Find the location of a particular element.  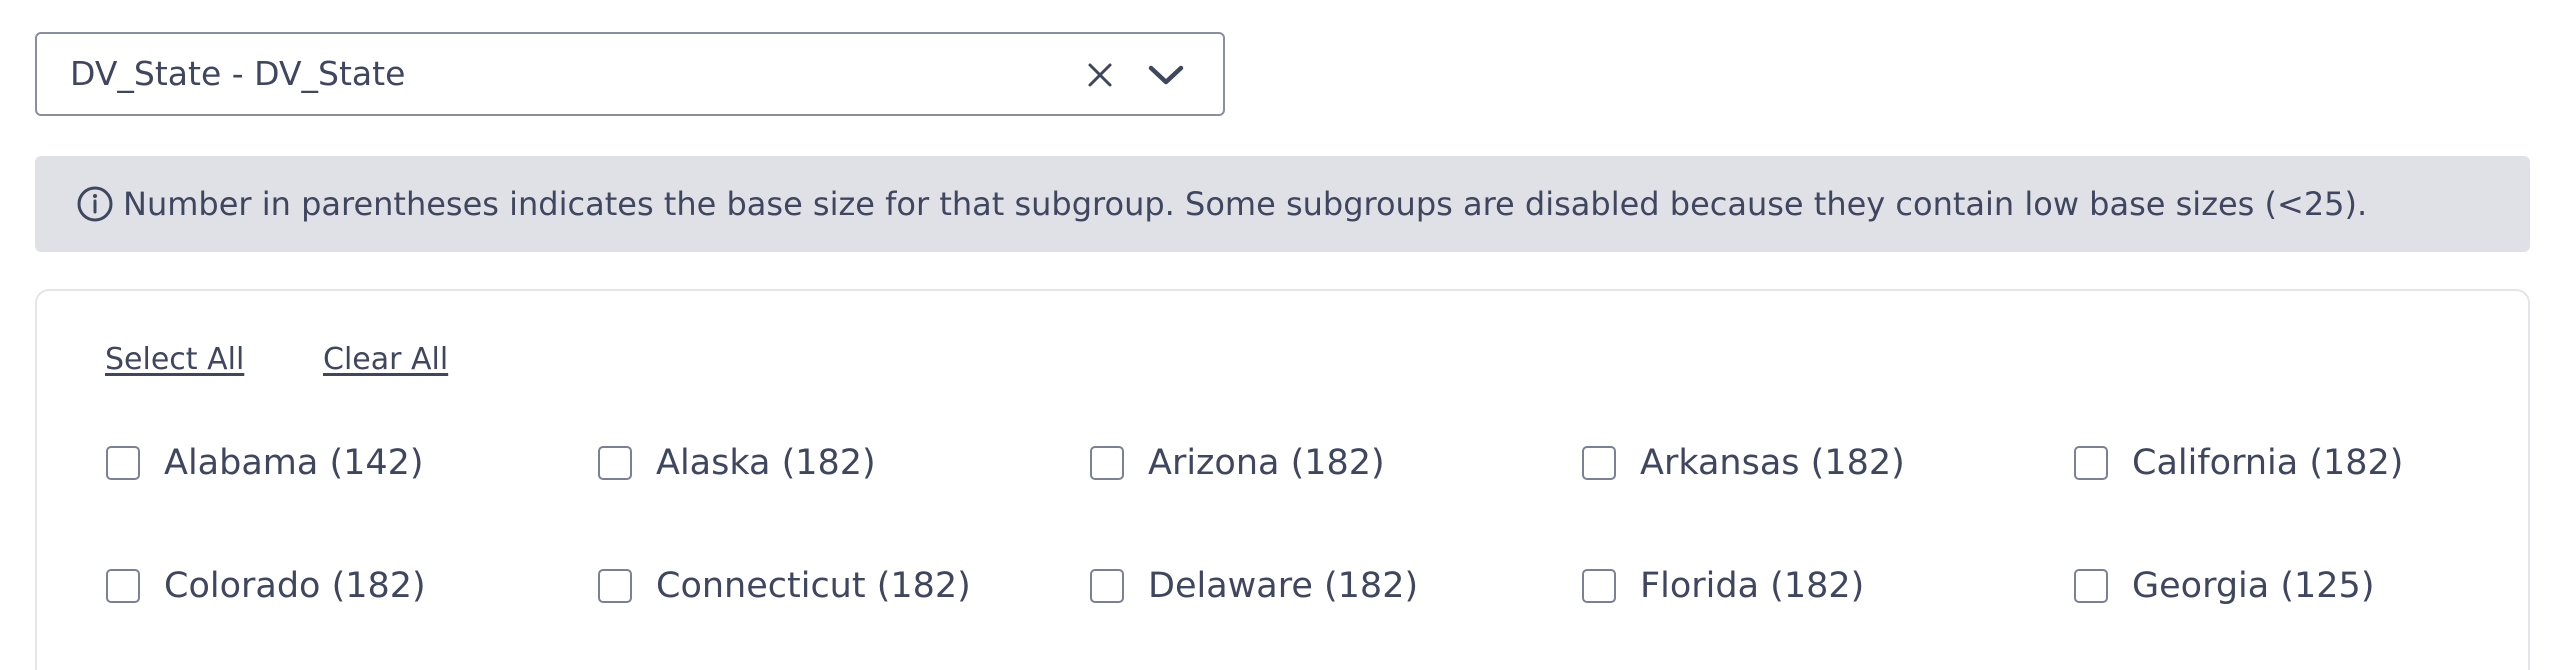

option-label: California (182) is located at coordinates (2268, 463).